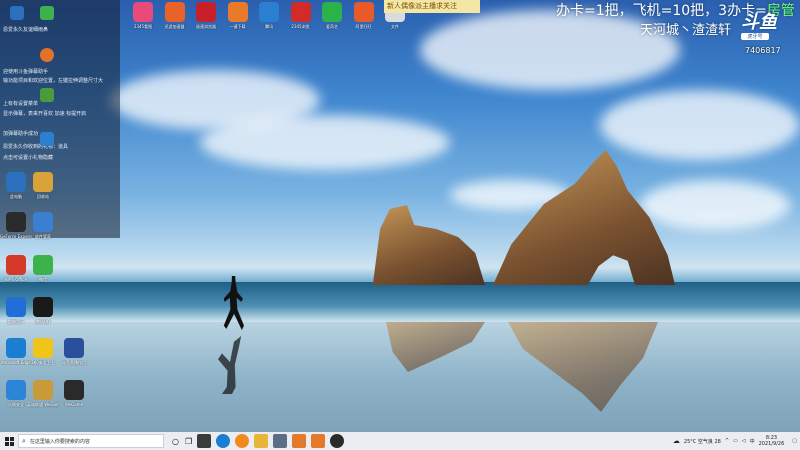 The height and width of the screenshot is (450, 800). Describe the element at coordinates (301, 16) in the screenshot. I see `desktop-icon: 2345浏览` at that location.